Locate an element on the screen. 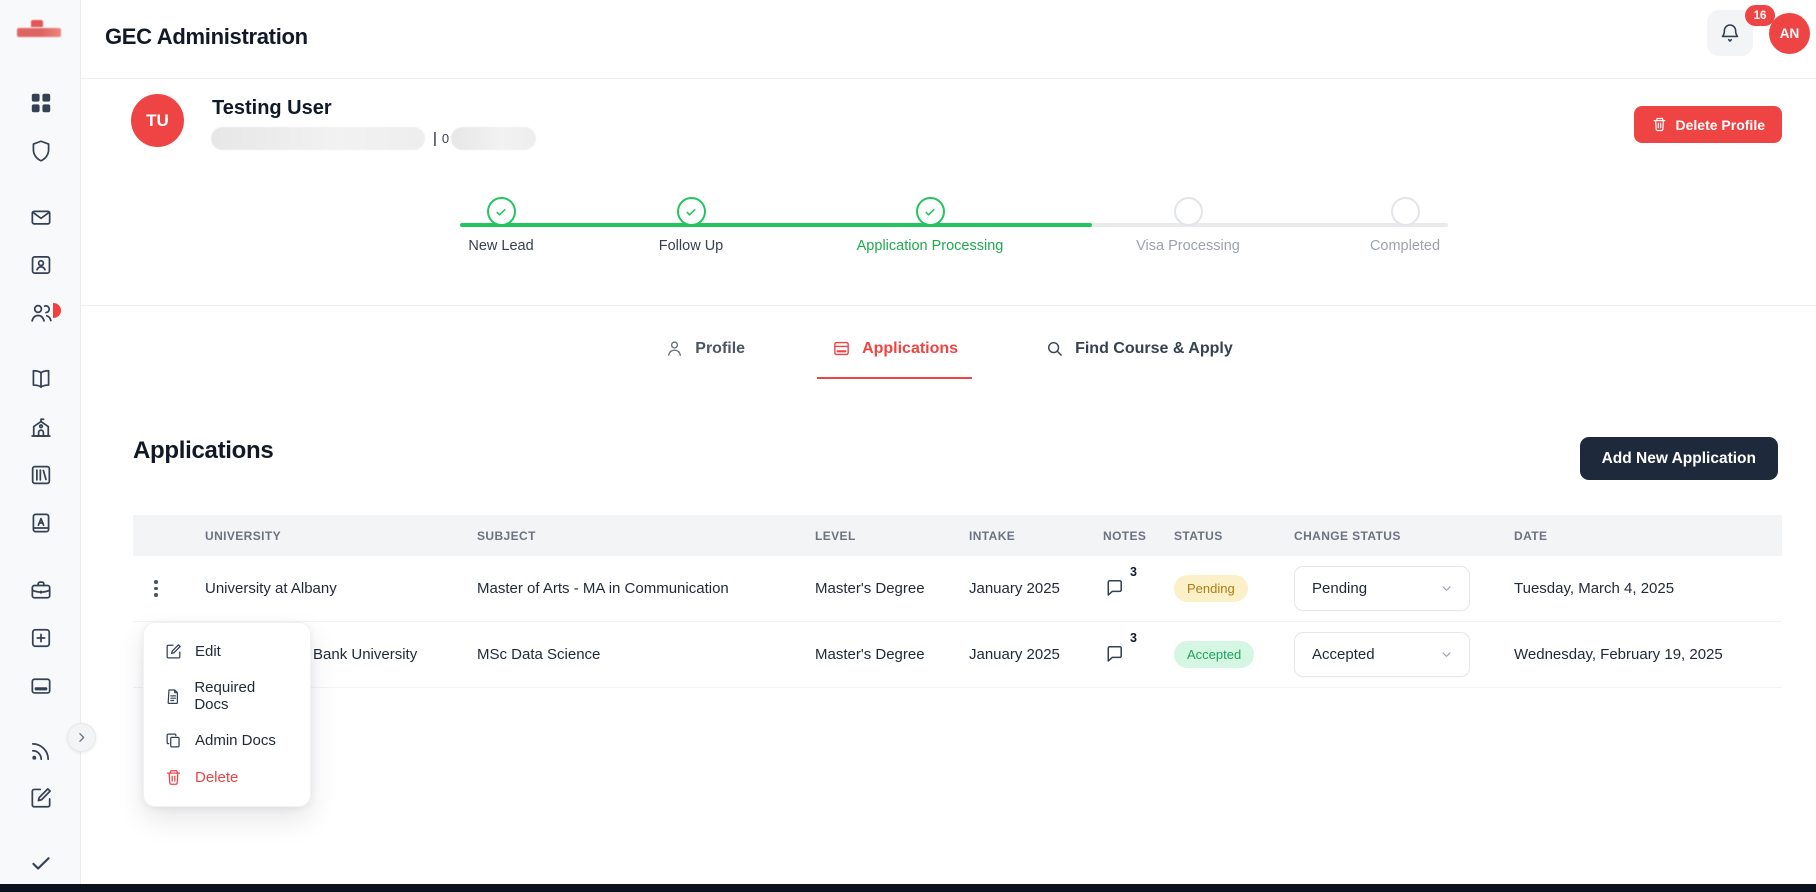 This screenshot has height=892, width=1816. menu-item-label: Delete is located at coordinates (217, 777).